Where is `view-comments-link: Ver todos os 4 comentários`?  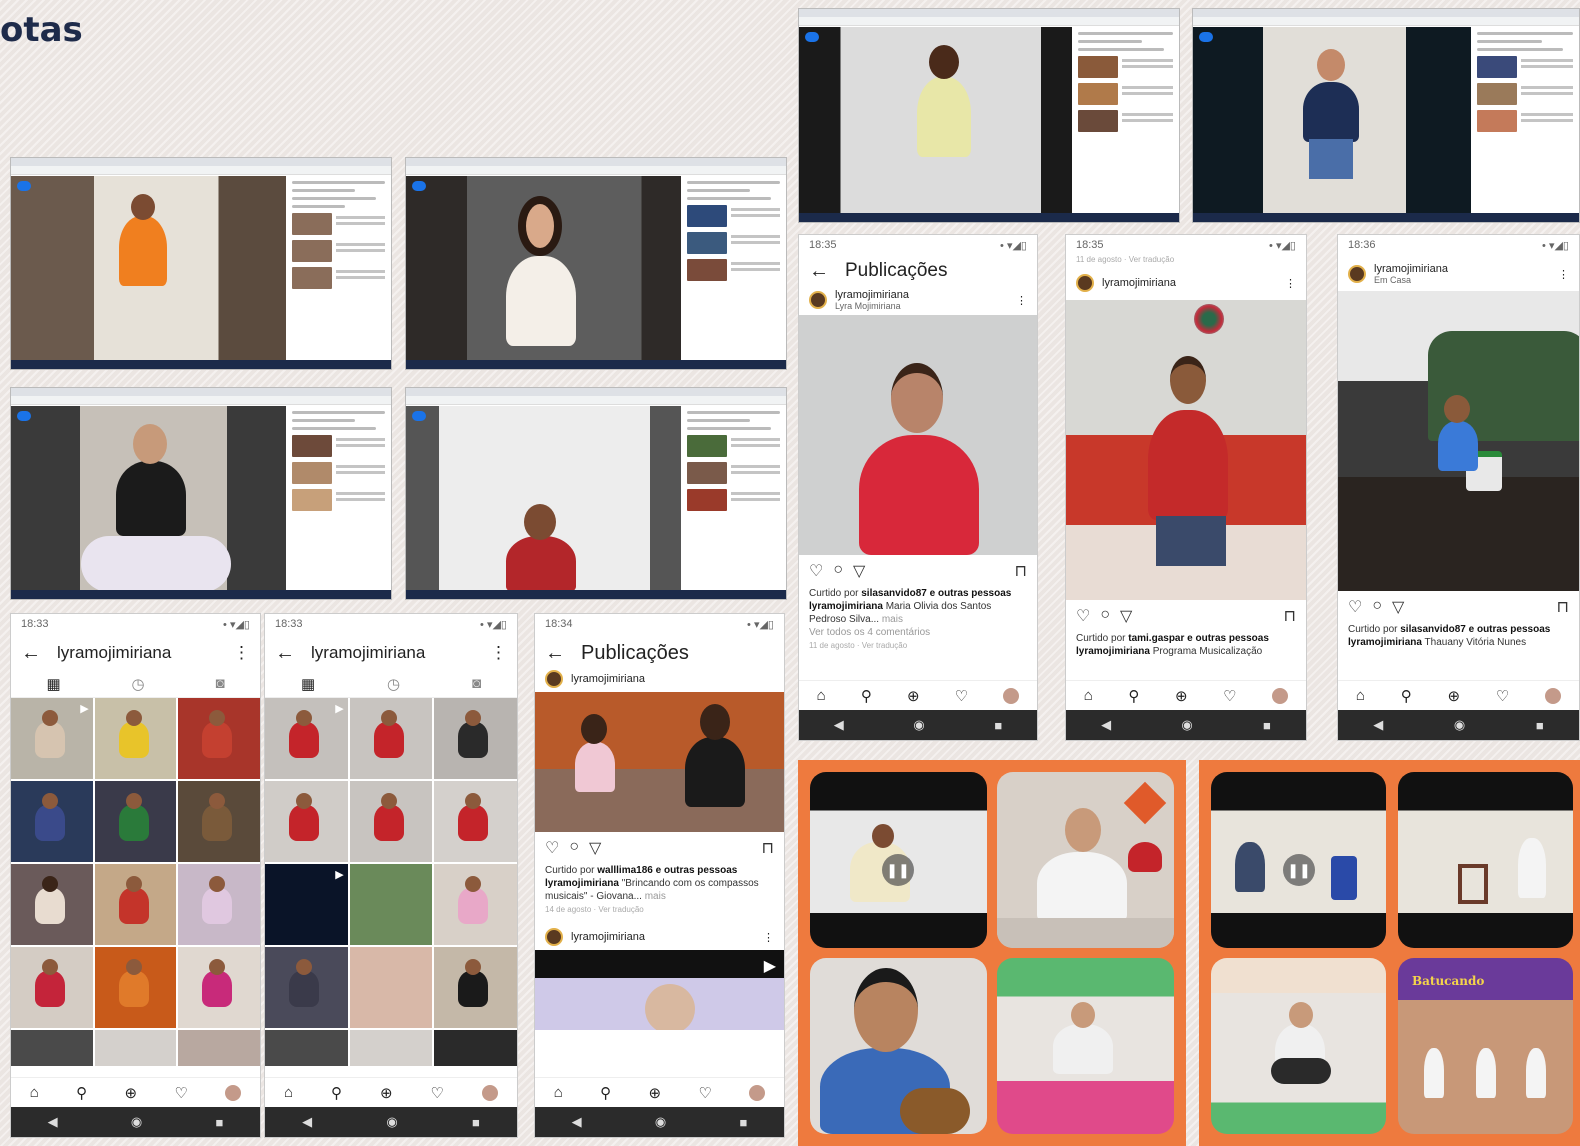 view-comments-link: Ver todos os 4 comentários is located at coordinates (918, 632).